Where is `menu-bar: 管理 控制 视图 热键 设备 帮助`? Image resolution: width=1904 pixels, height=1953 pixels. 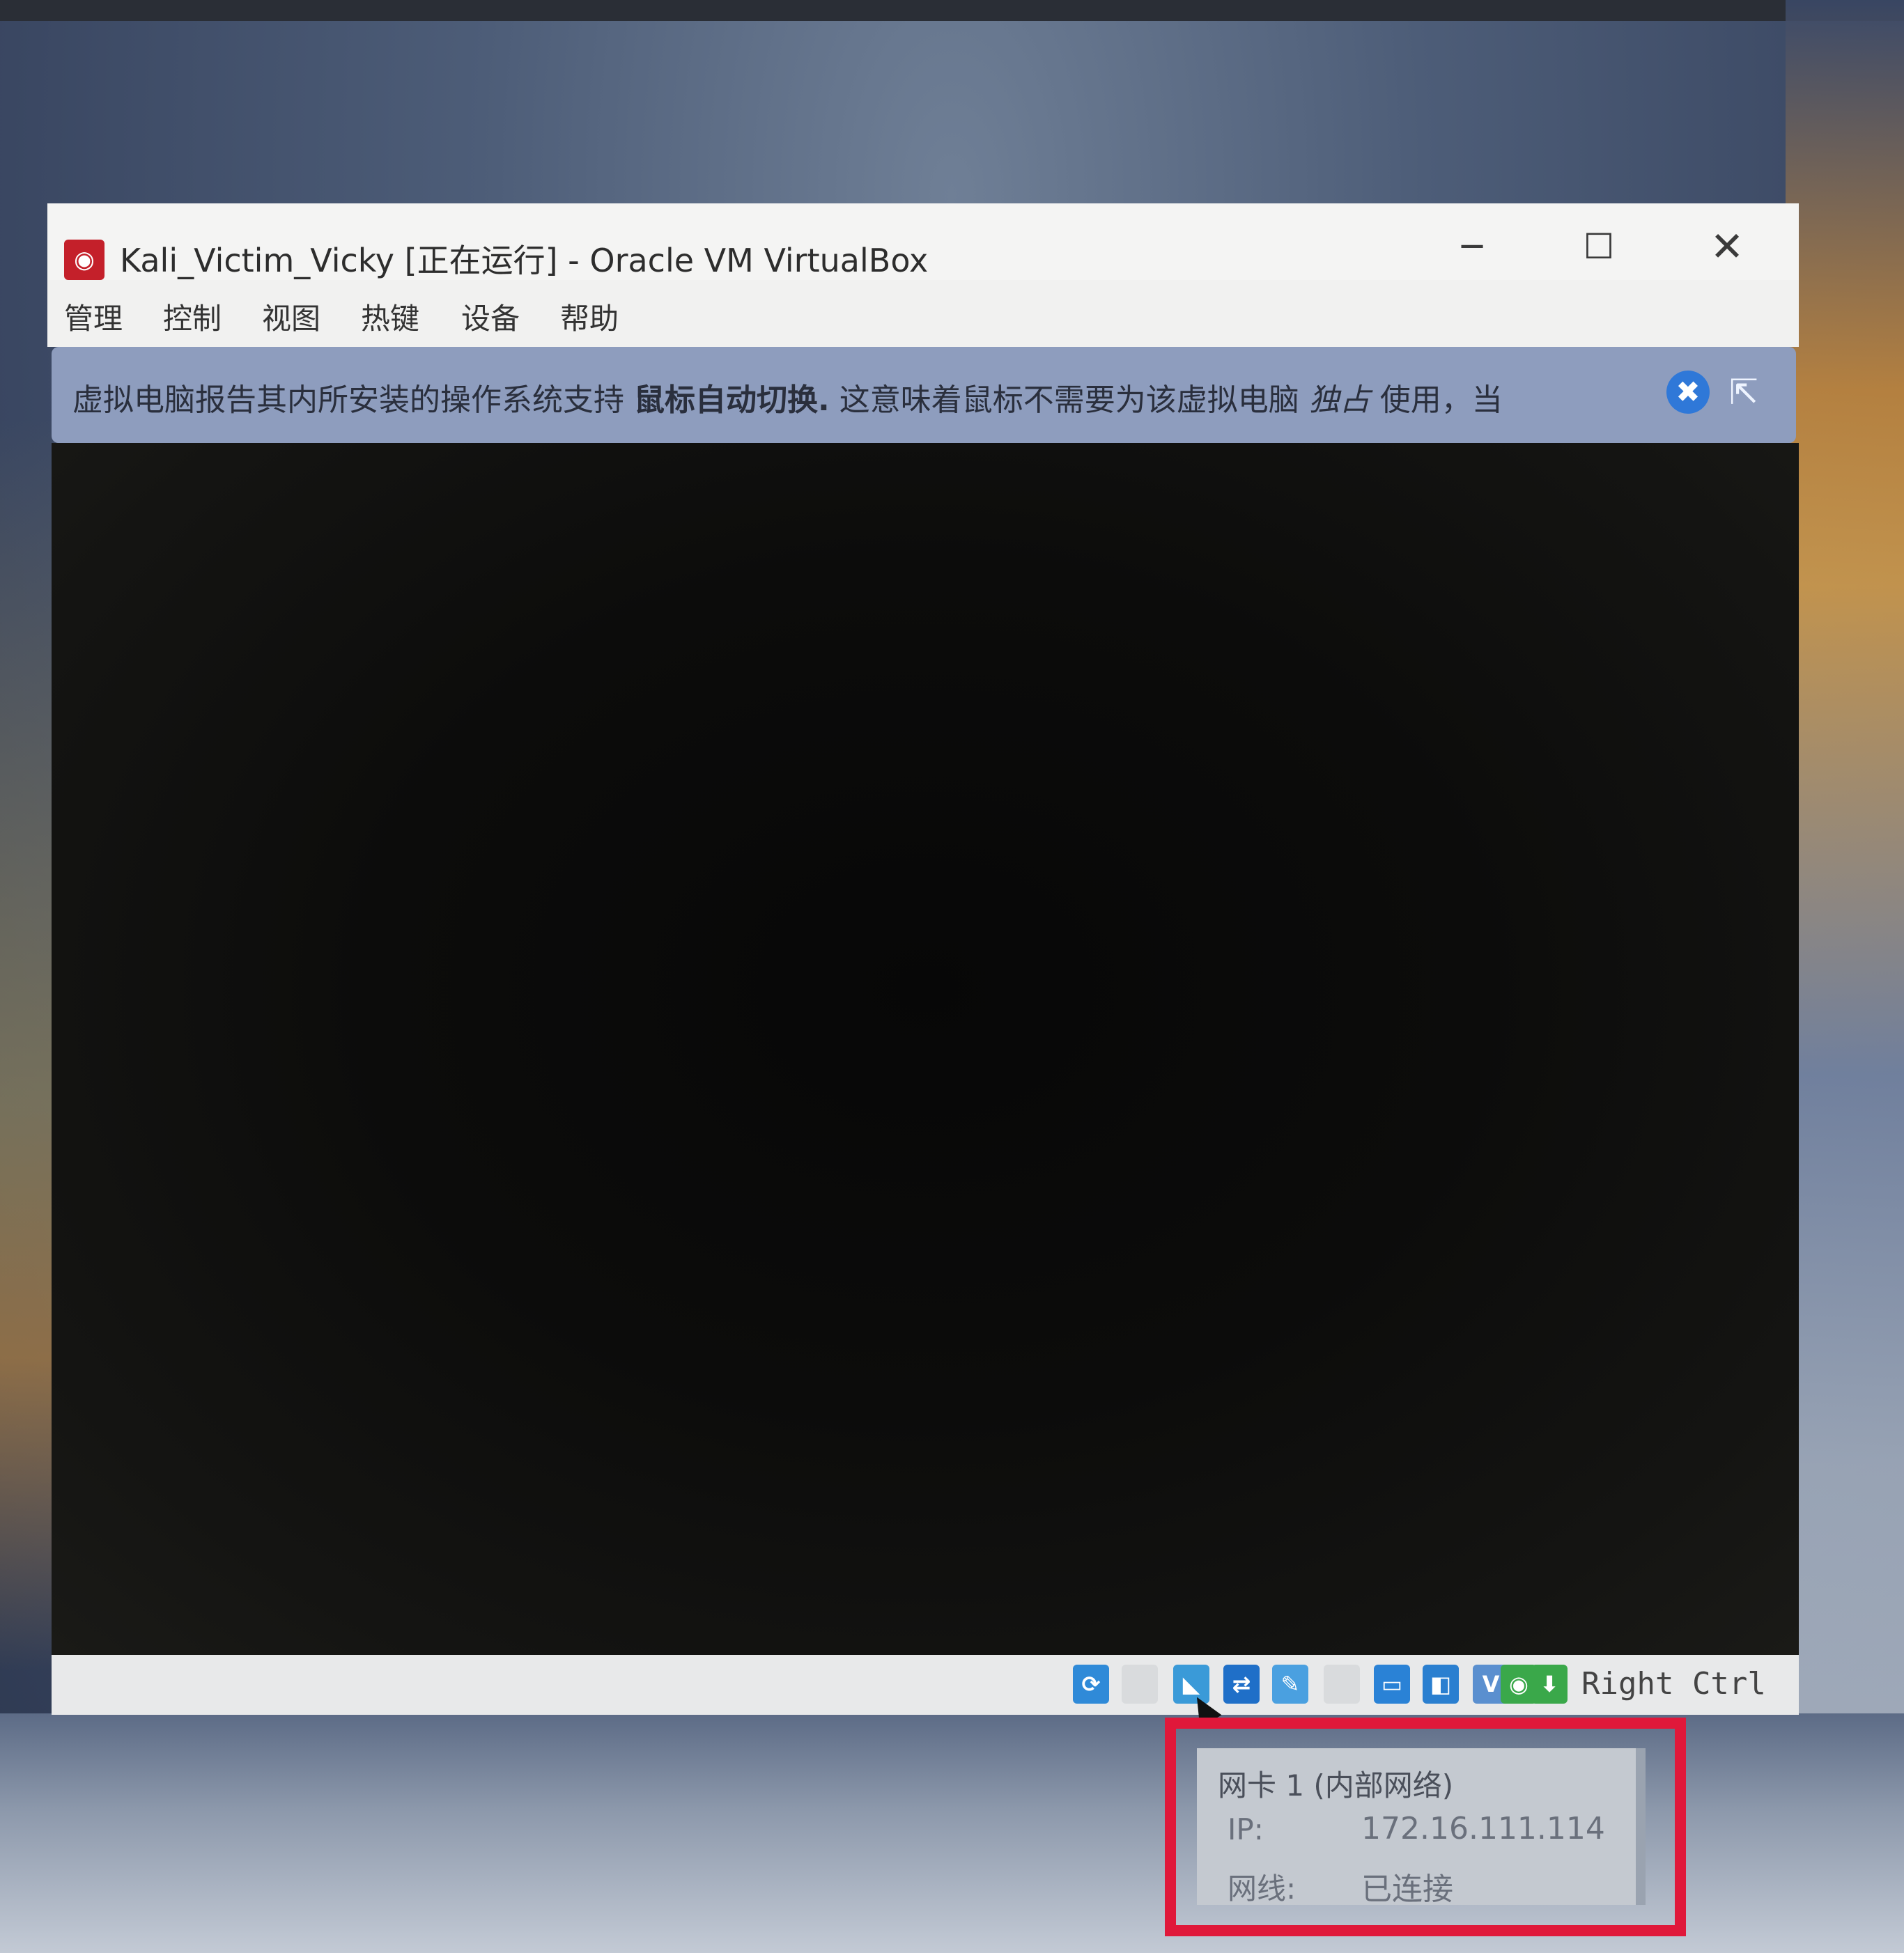 menu-bar: 管理 控制 视图 热键 设备 帮助 is located at coordinates (923, 313).